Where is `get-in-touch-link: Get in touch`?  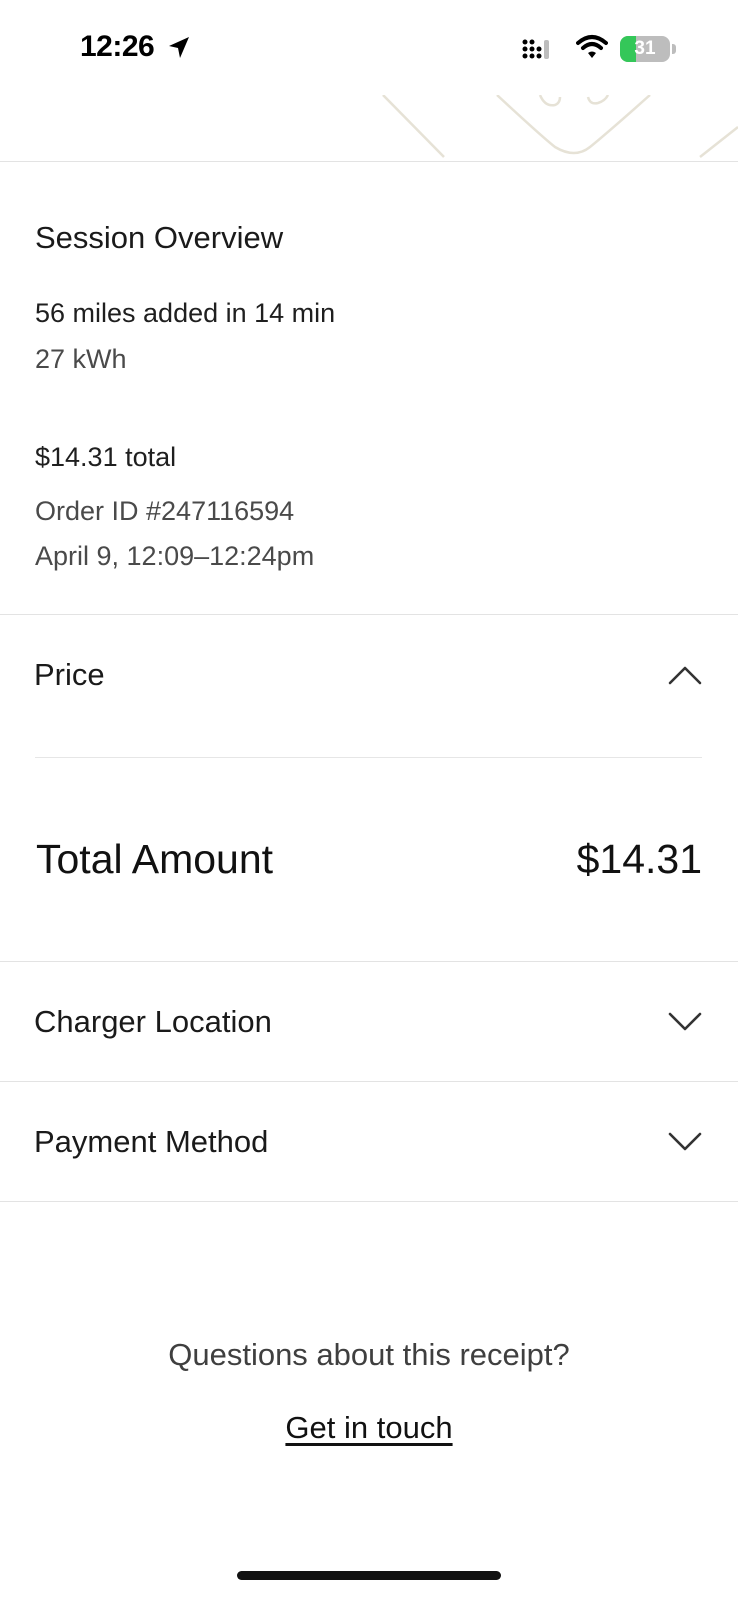 get-in-touch-link: Get in touch is located at coordinates (368, 1427).